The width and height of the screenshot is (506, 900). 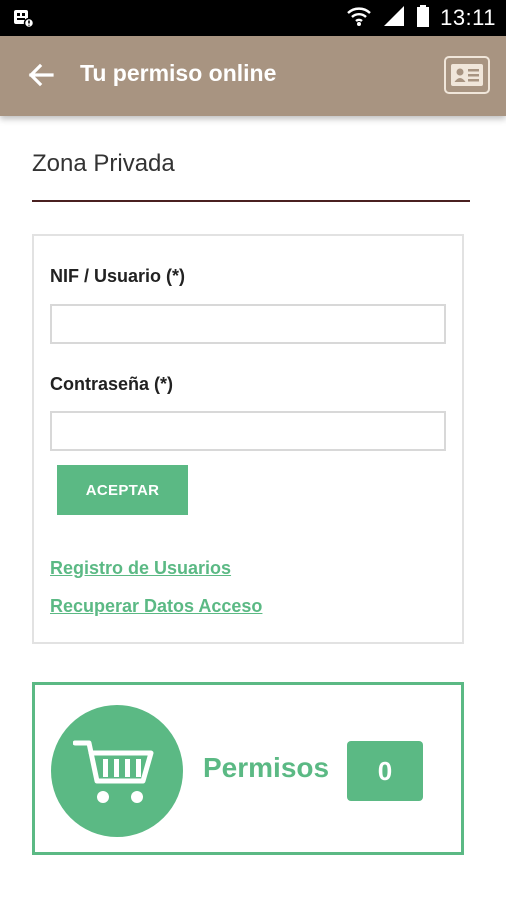 What do you see at coordinates (266, 768) in the screenshot?
I see `permits-label: Permisos` at bounding box center [266, 768].